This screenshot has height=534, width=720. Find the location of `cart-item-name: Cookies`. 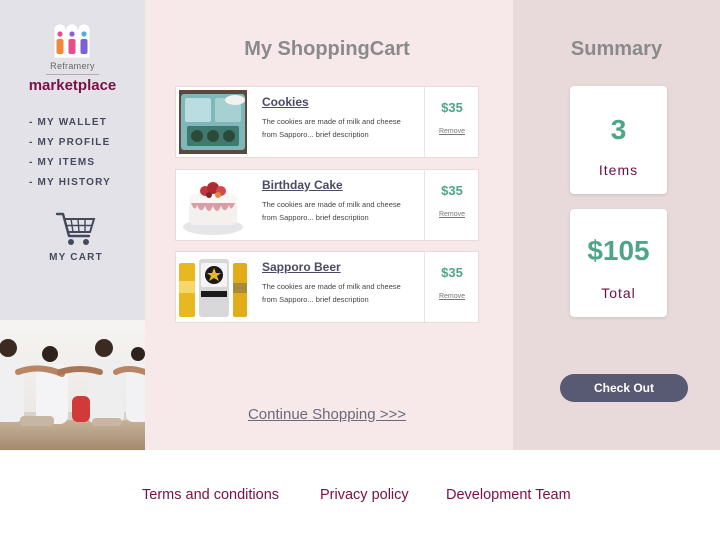

cart-item-name: Cookies is located at coordinates (285, 102).